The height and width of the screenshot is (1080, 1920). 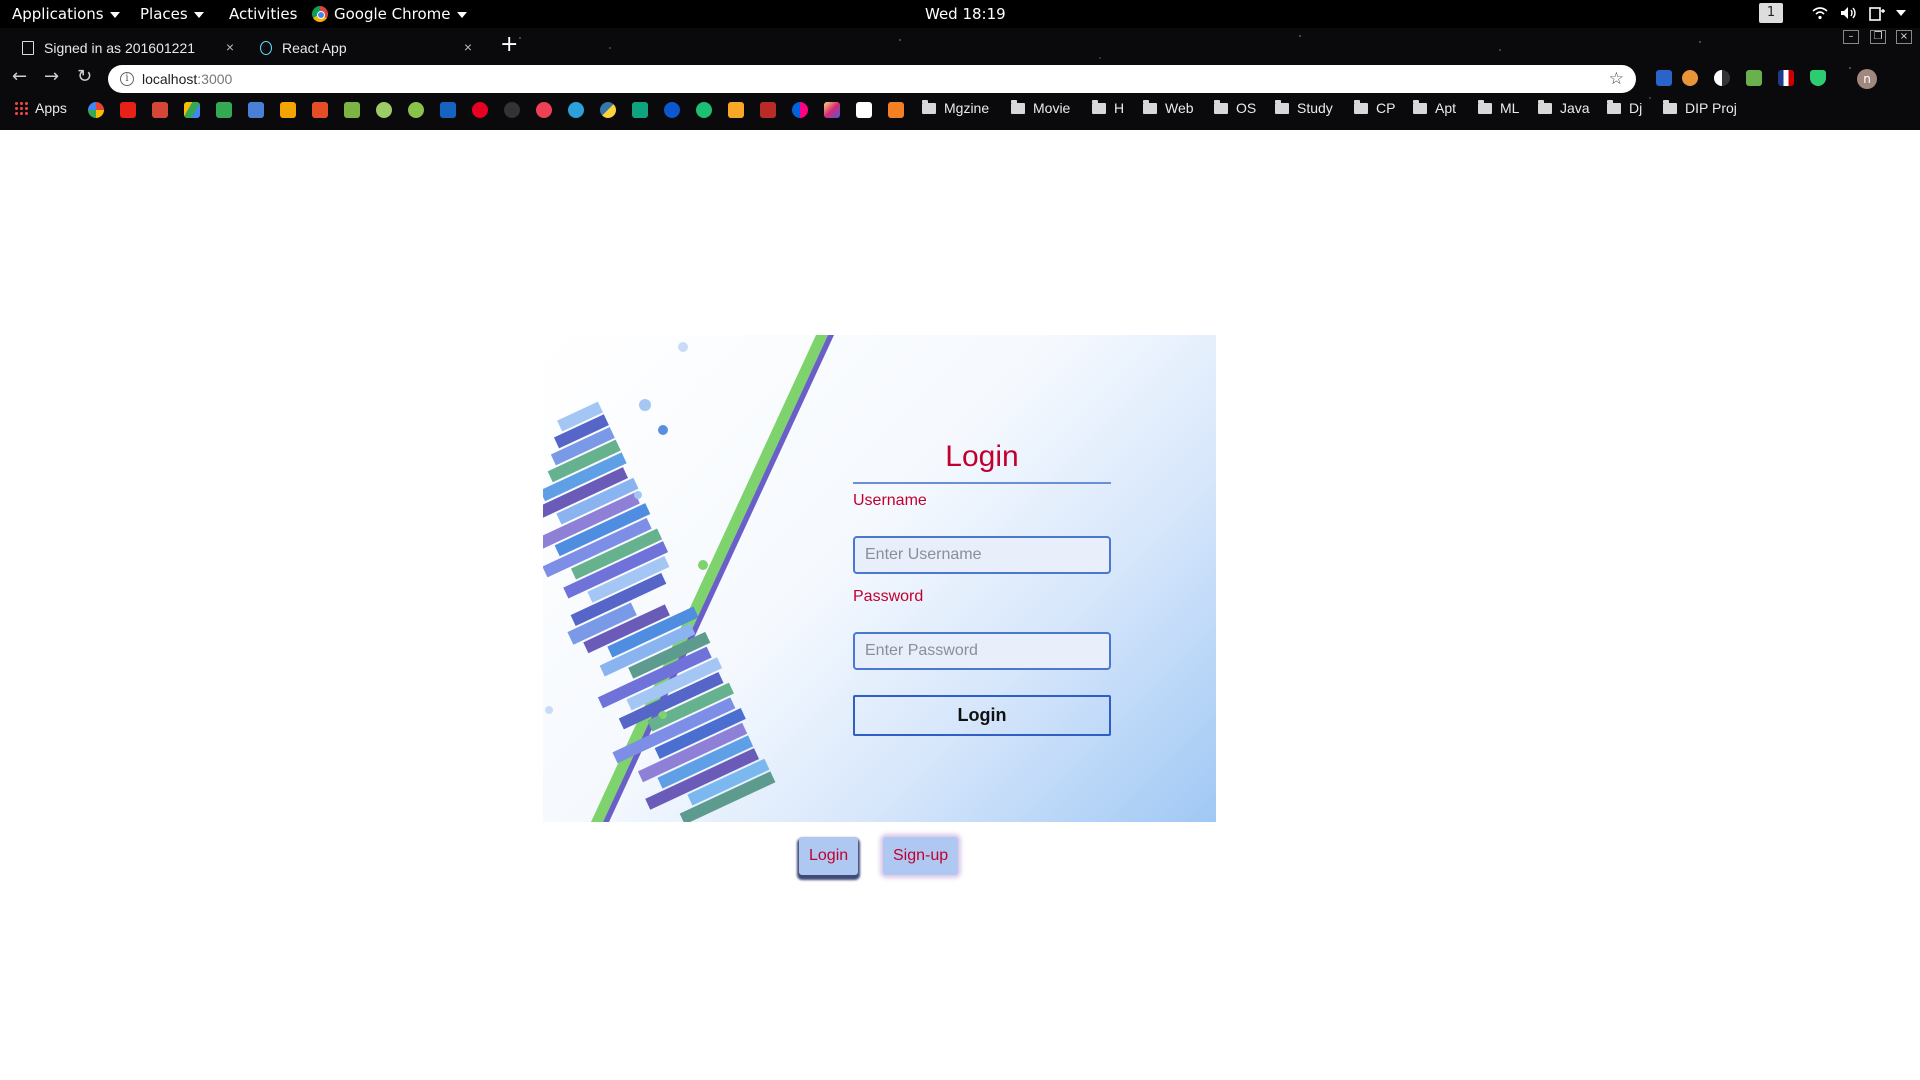 What do you see at coordinates (1498, 111) in the screenshot?
I see `bookmark-folder: ML` at bounding box center [1498, 111].